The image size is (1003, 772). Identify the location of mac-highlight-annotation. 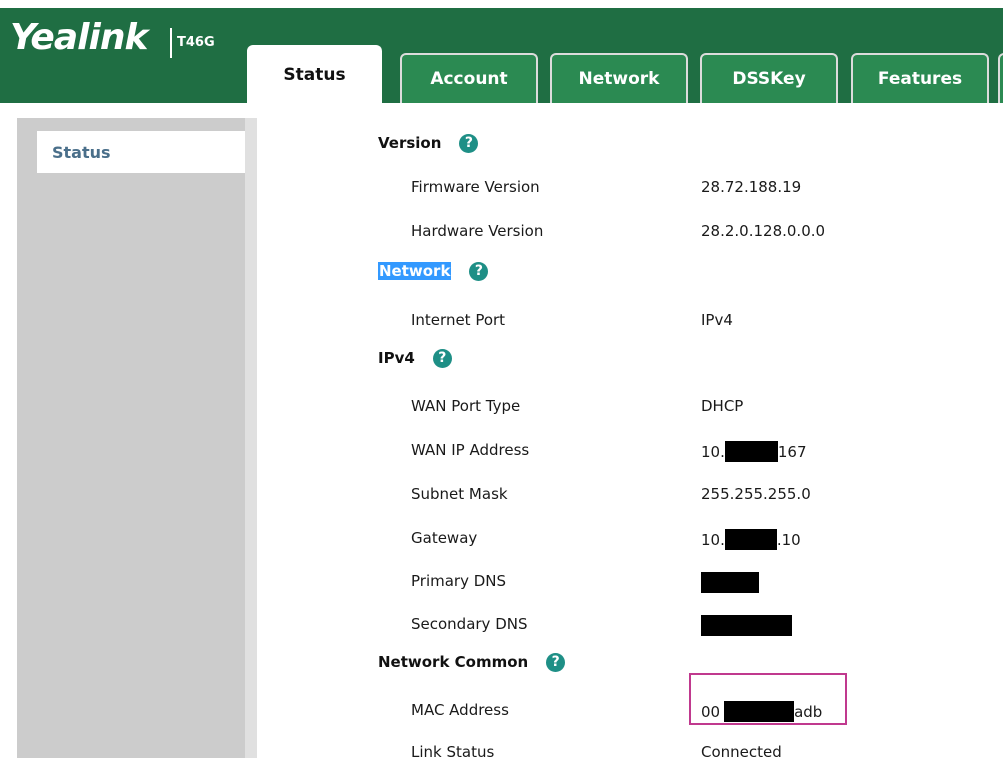
(768, 699).